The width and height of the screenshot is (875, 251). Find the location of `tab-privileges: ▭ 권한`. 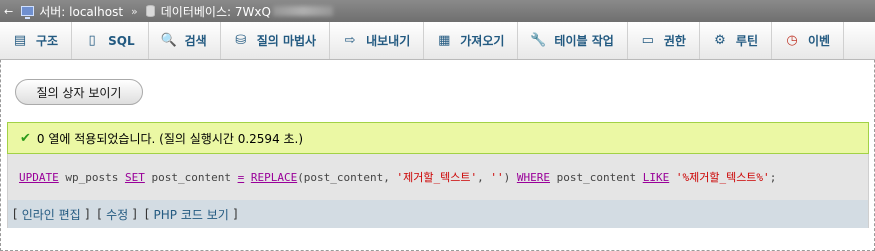

tab-privileges: ▭ 권한 is located at coordinates (664, 40).